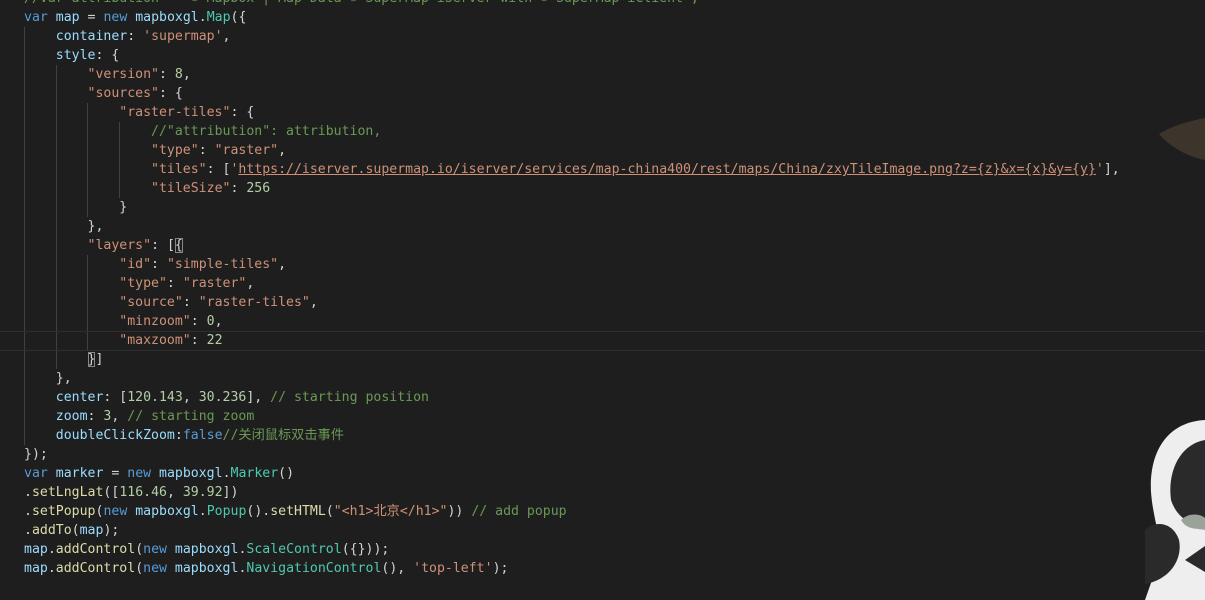 The width and height of the screenshot is (1205, 600). Describe the element at coordinates (572, 435) in the screenshot. I see `code-line: doubleClickZoom:false//关闭鼠标双击事件` at that location.